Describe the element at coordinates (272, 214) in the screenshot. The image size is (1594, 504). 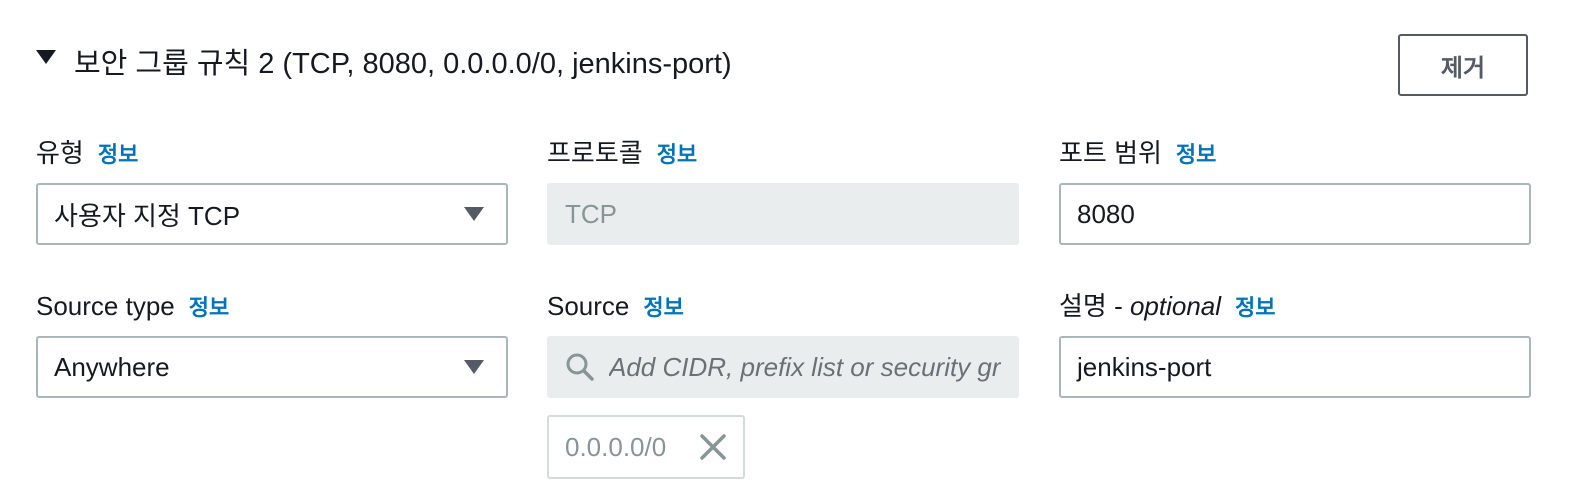
I see `type-select: 사용자 지정 TCP` at that location.